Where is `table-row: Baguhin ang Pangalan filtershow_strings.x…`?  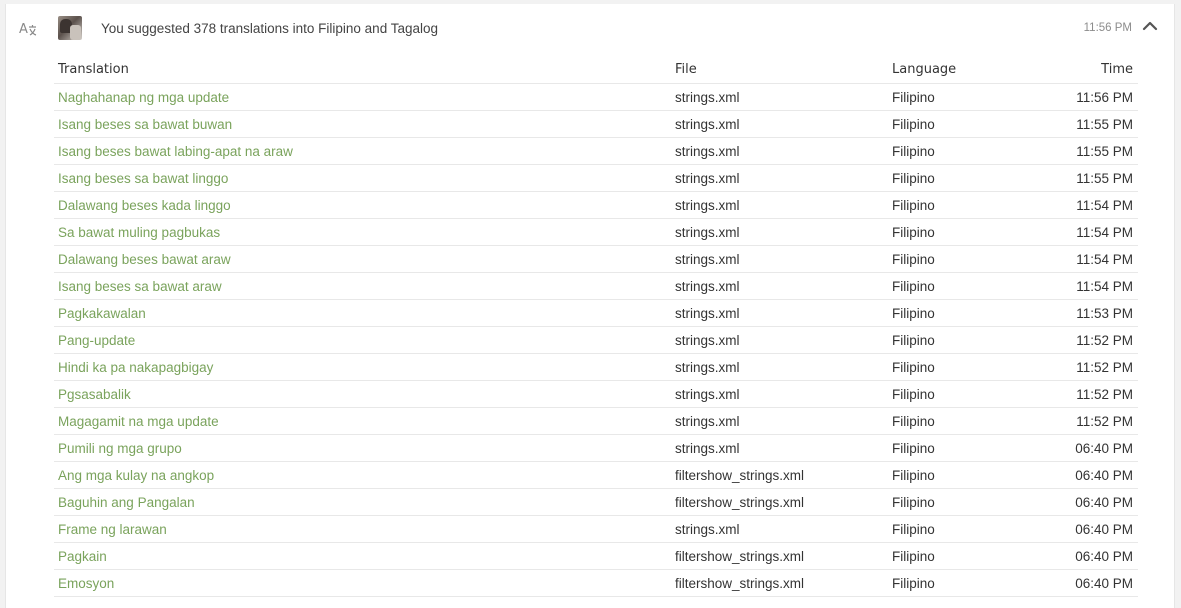
table-row: Baguhin ang Pangalan filtershow_strings.x… is located at coordinates (596, 502).